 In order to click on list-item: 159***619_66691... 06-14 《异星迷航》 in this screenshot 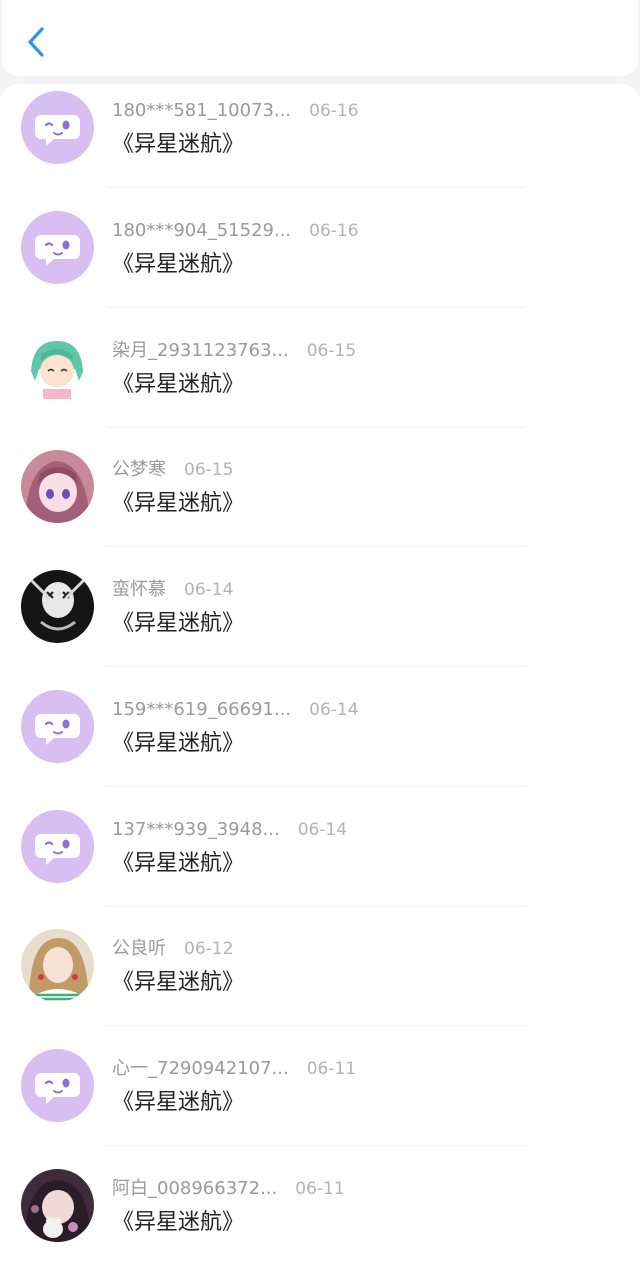, I will do `click(320, 743)`.